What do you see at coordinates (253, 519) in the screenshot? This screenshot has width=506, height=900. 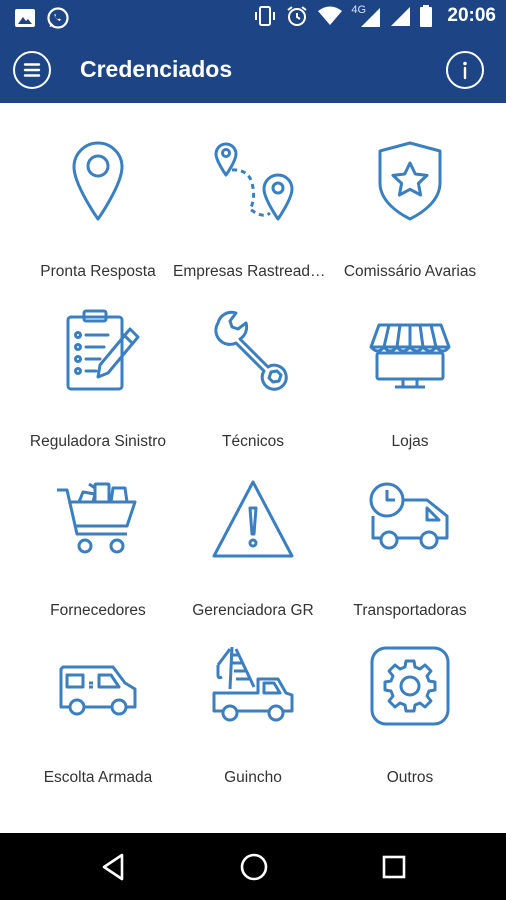 I see `warning-triangle-icon` at bounding box center [253, 519].